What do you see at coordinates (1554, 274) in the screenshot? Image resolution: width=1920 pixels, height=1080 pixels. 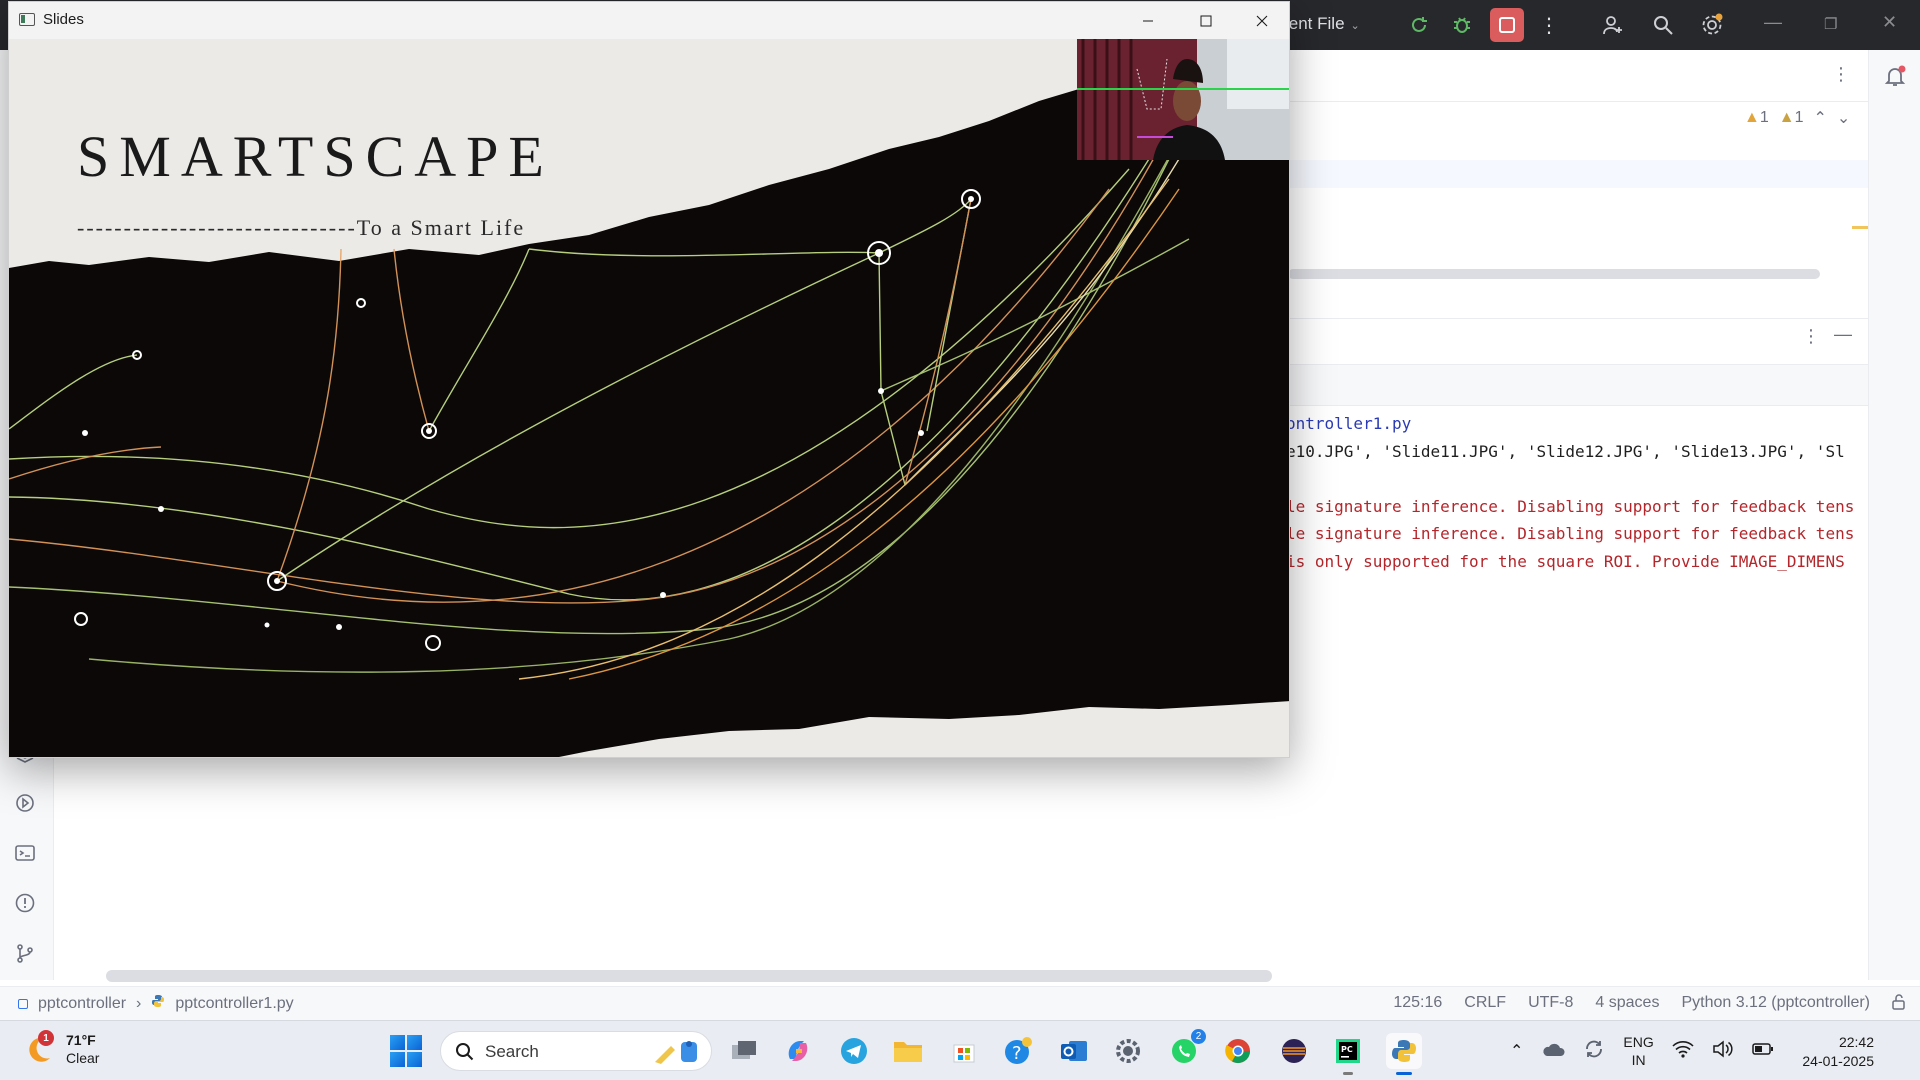 I see `editor-horizontal-scrollbar` at bounding box center [1554, 274].